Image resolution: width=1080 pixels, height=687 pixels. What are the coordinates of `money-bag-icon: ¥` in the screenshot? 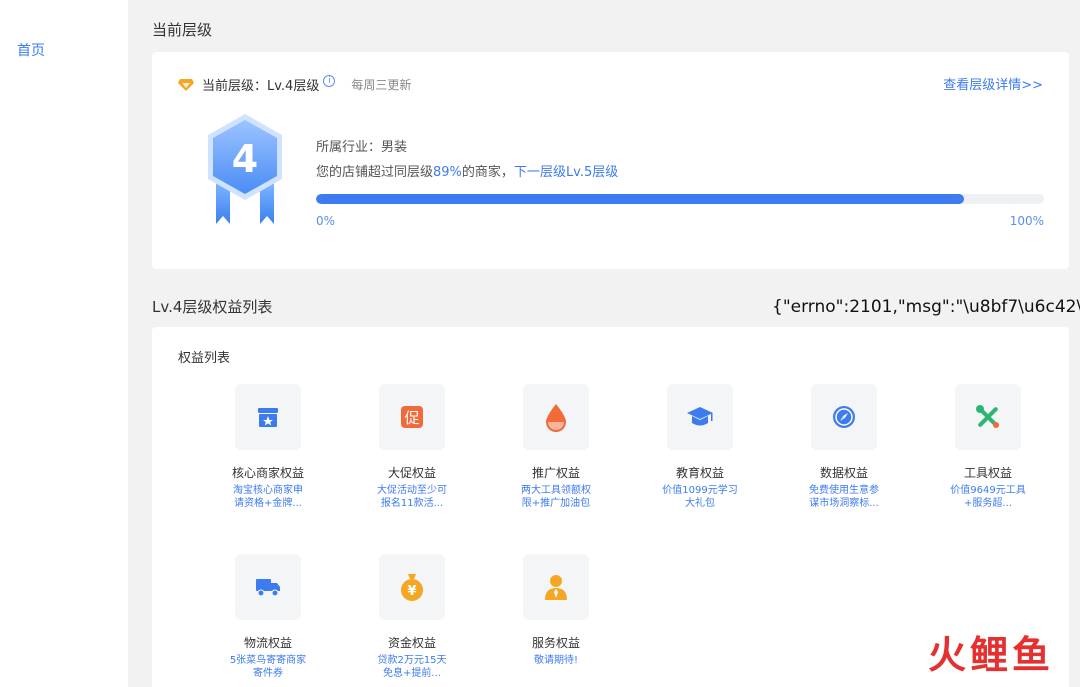 It's located at (412, 587).